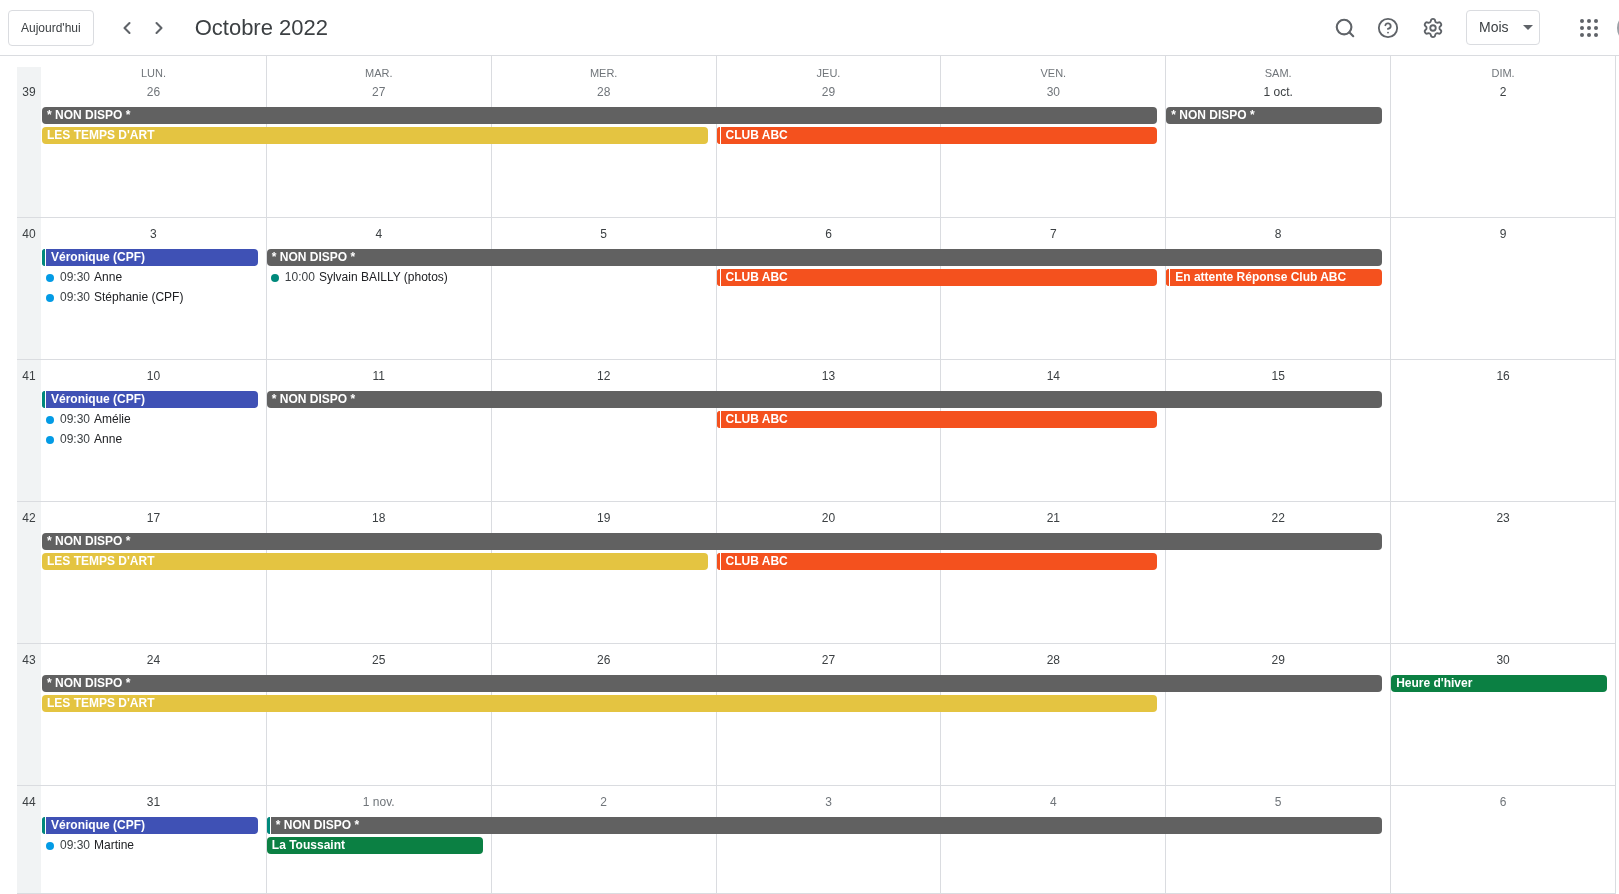  What do you see at coordinates (1503, 73) in the screenshot?
I see `weekday-label: DIM.` at bounding box center [1503, 73].